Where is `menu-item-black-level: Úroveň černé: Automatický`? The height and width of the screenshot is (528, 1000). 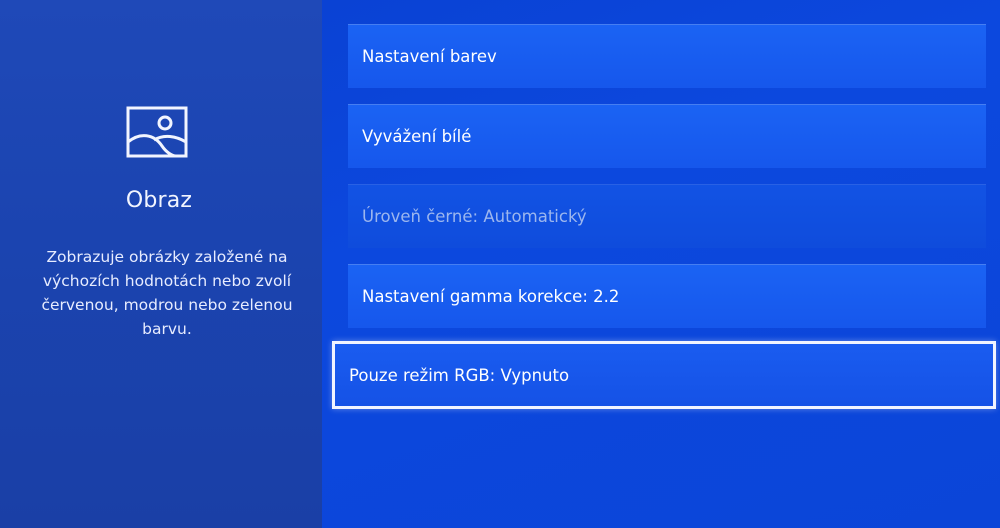
menu-item-black-level: Úroveň černé: Automatický is located at coordinates (667, 216).